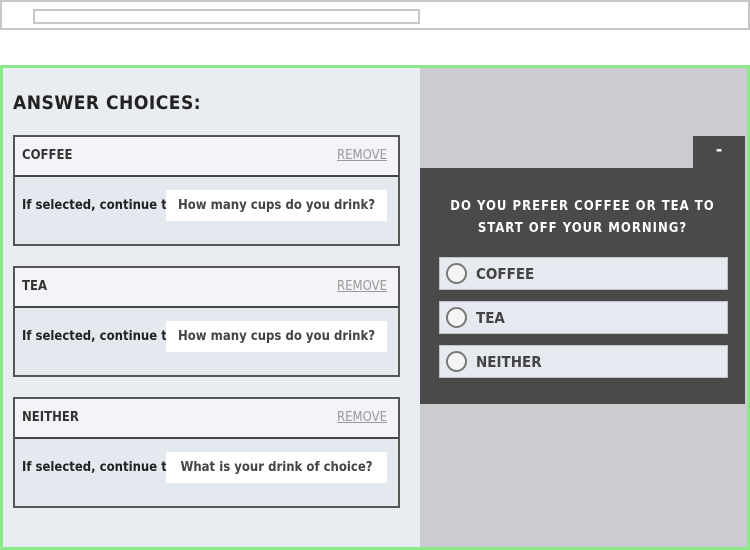  Describe the element at coordinates (719, 152) in the screenshot. I see `collapse-preview-button: -` at that location.